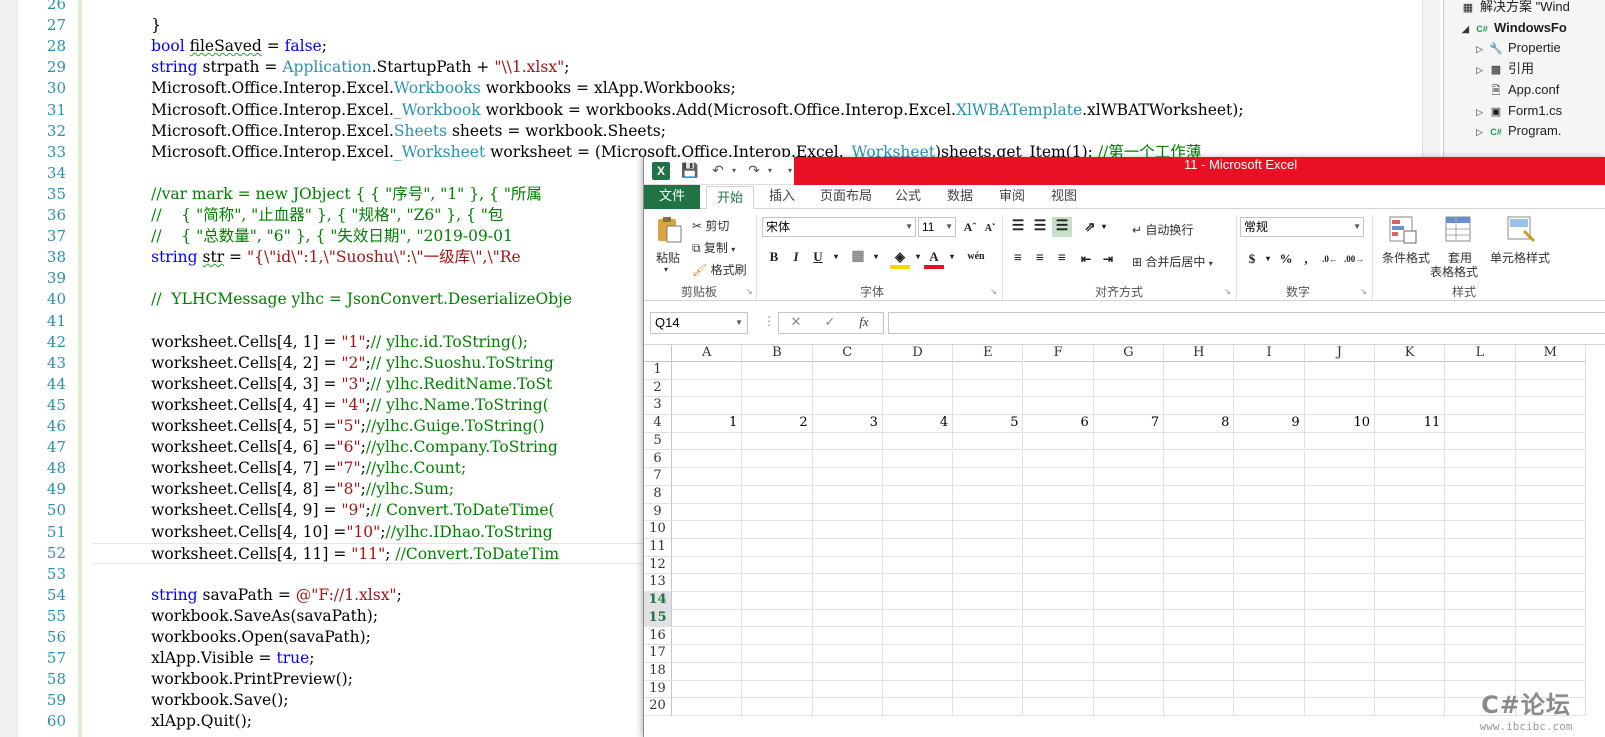 The width and height of the screenshot is (1605, 737). Describe the element at coordinates (1269, 424) in the screenshot. I see `cell-I4: 9` at that location.